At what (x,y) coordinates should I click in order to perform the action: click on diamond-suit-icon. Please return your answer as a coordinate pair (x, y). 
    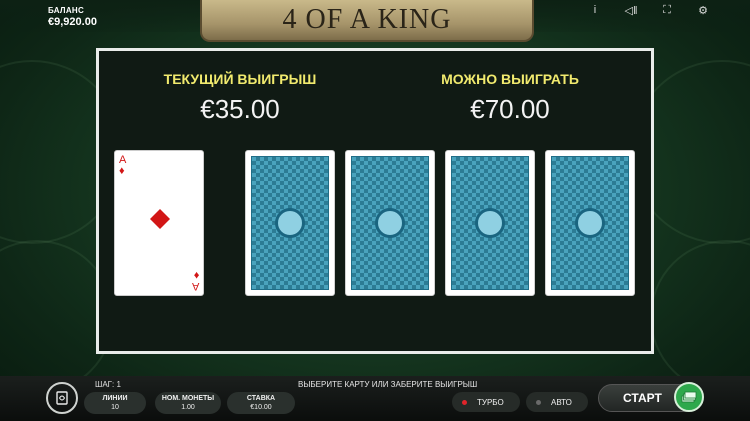
    Looking at the image, I should click on (160, 219).